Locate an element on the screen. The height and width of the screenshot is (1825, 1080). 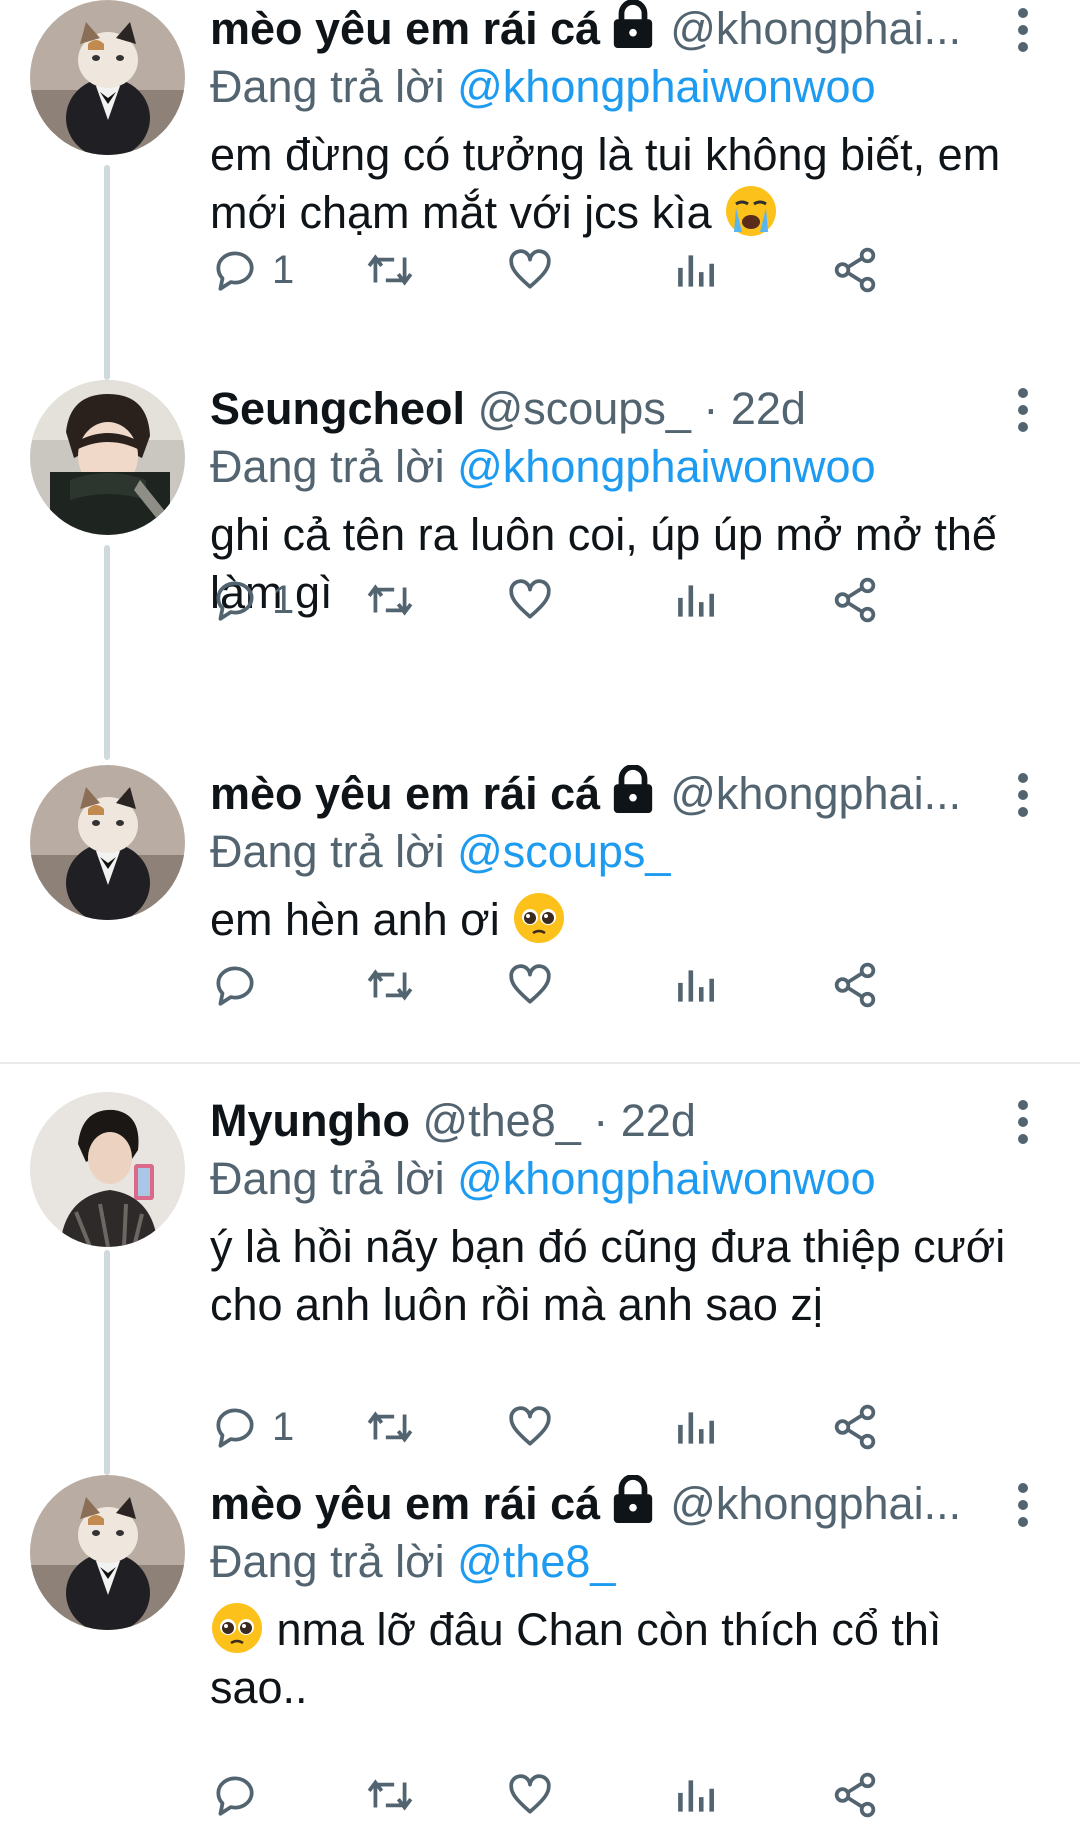
display-name: Myungho is located at coordinates (310, 1120).